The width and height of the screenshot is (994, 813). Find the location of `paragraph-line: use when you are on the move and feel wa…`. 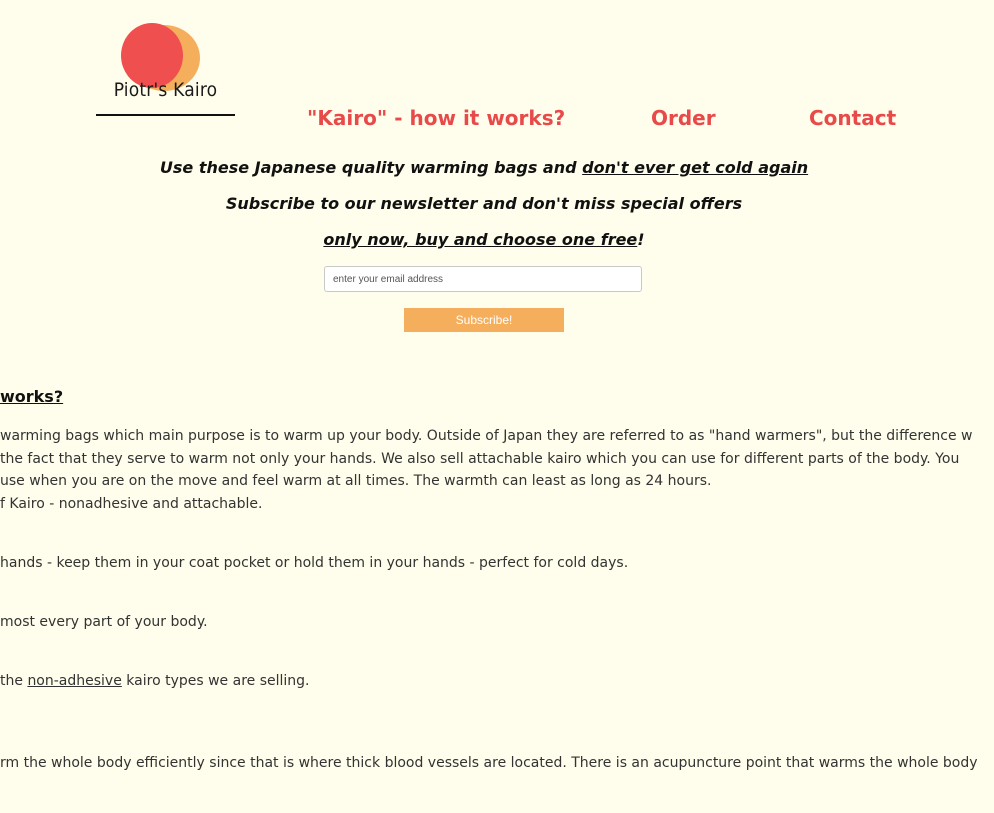

paragraph-line: use when you are on the move and feel wa… is located at coordinates (356, 481).